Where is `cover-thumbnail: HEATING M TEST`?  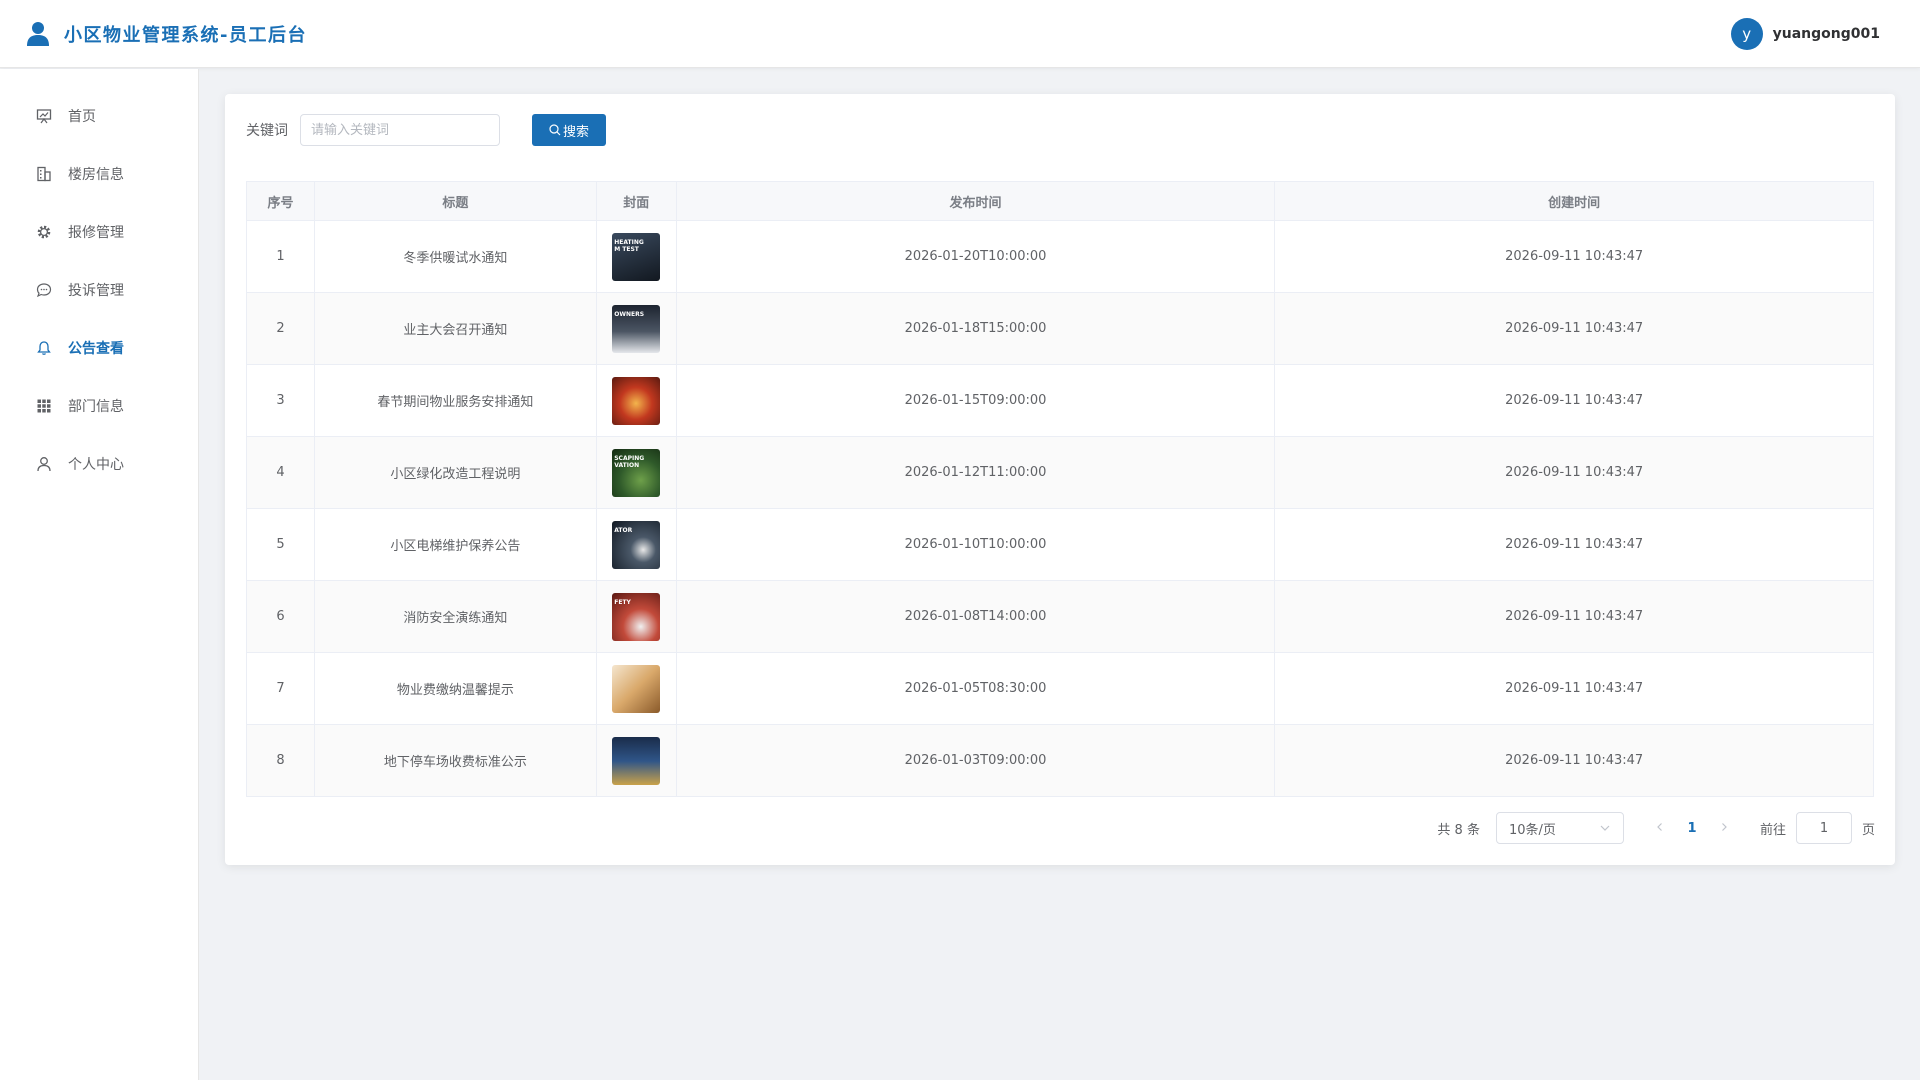
cover-thumbnail: HEATING M TEST is located at coordinates (636, 256).